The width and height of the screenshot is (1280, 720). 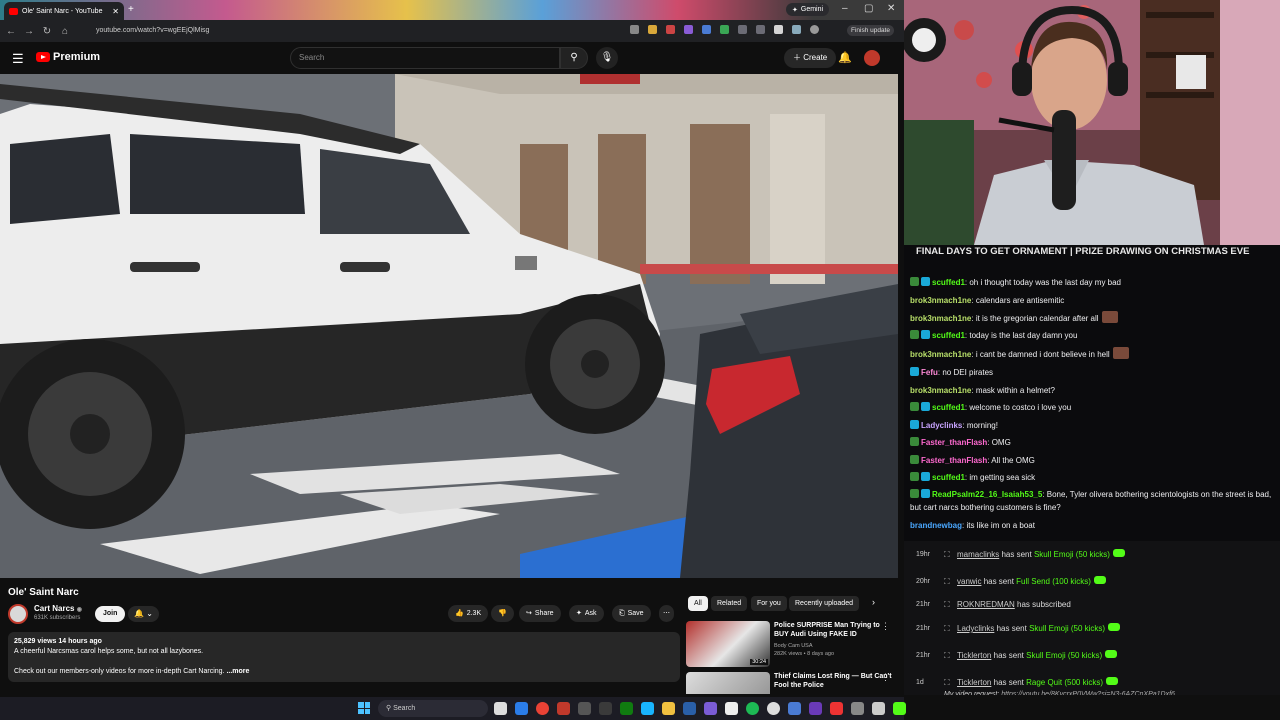 I want to click on windows-start-icon, so click(x=364, y=708).